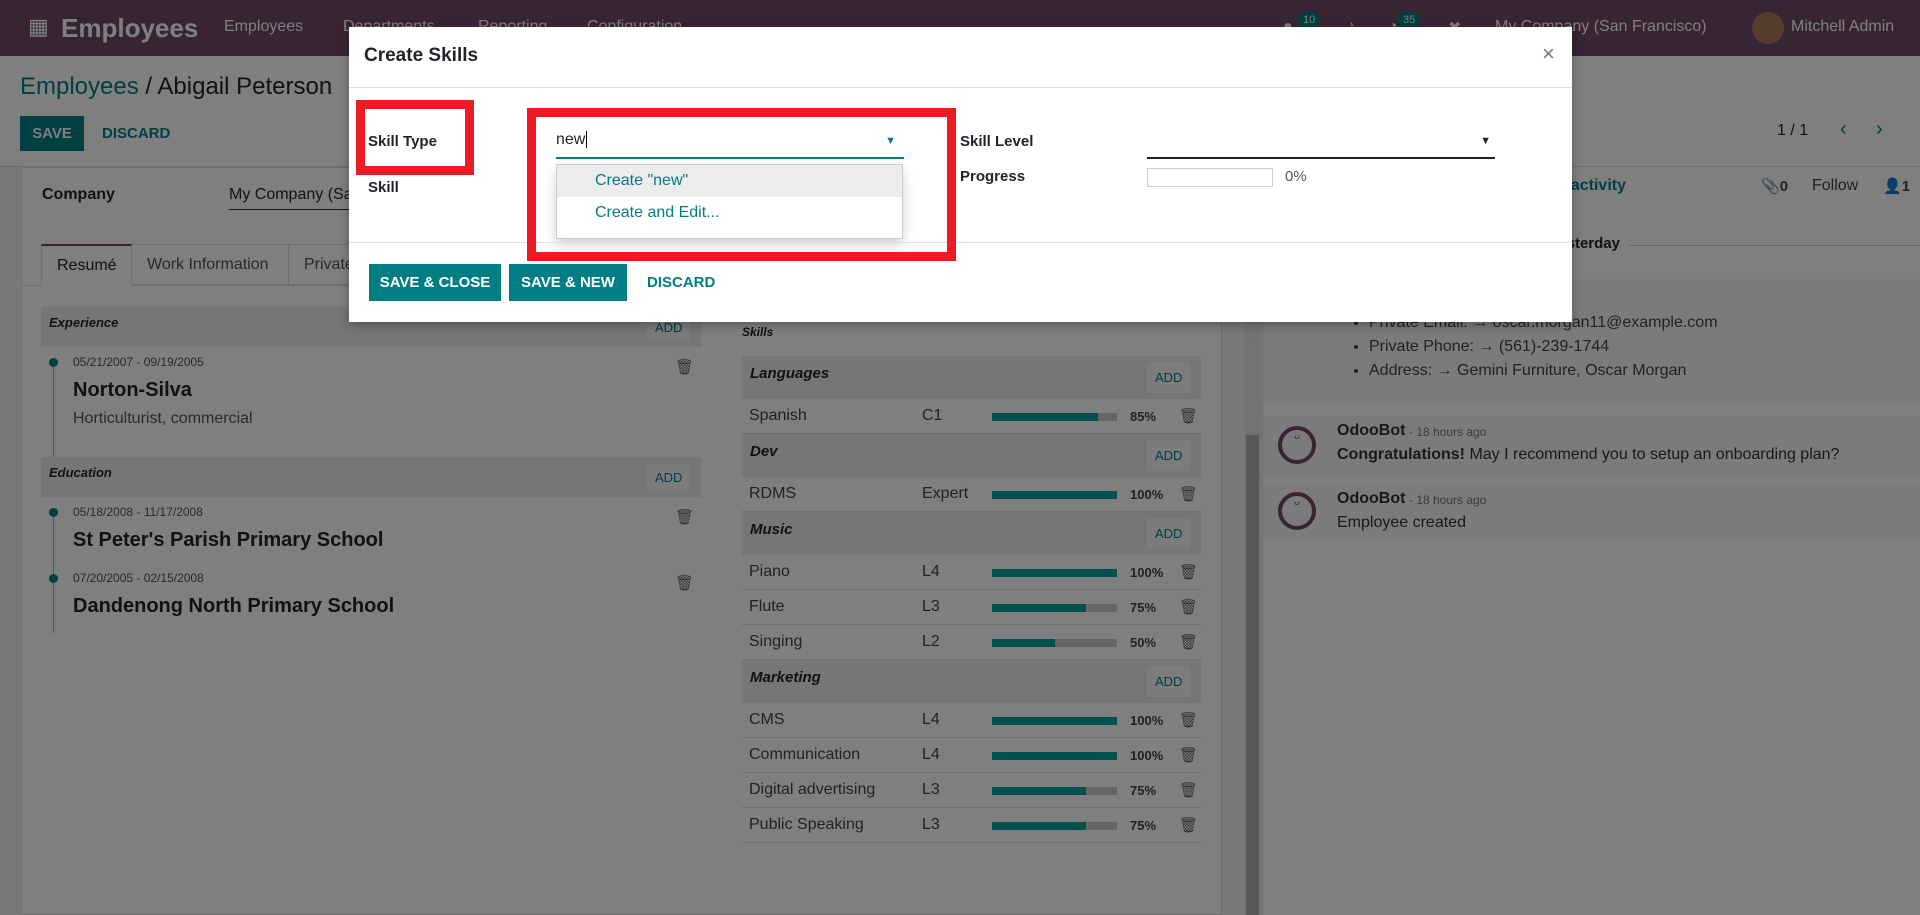 The height and width of the screenshot is (915, 1920). Describe the element at coordinates (415, 137) in the screenshot. I see `highlight-box-skill-type-label` at that location.